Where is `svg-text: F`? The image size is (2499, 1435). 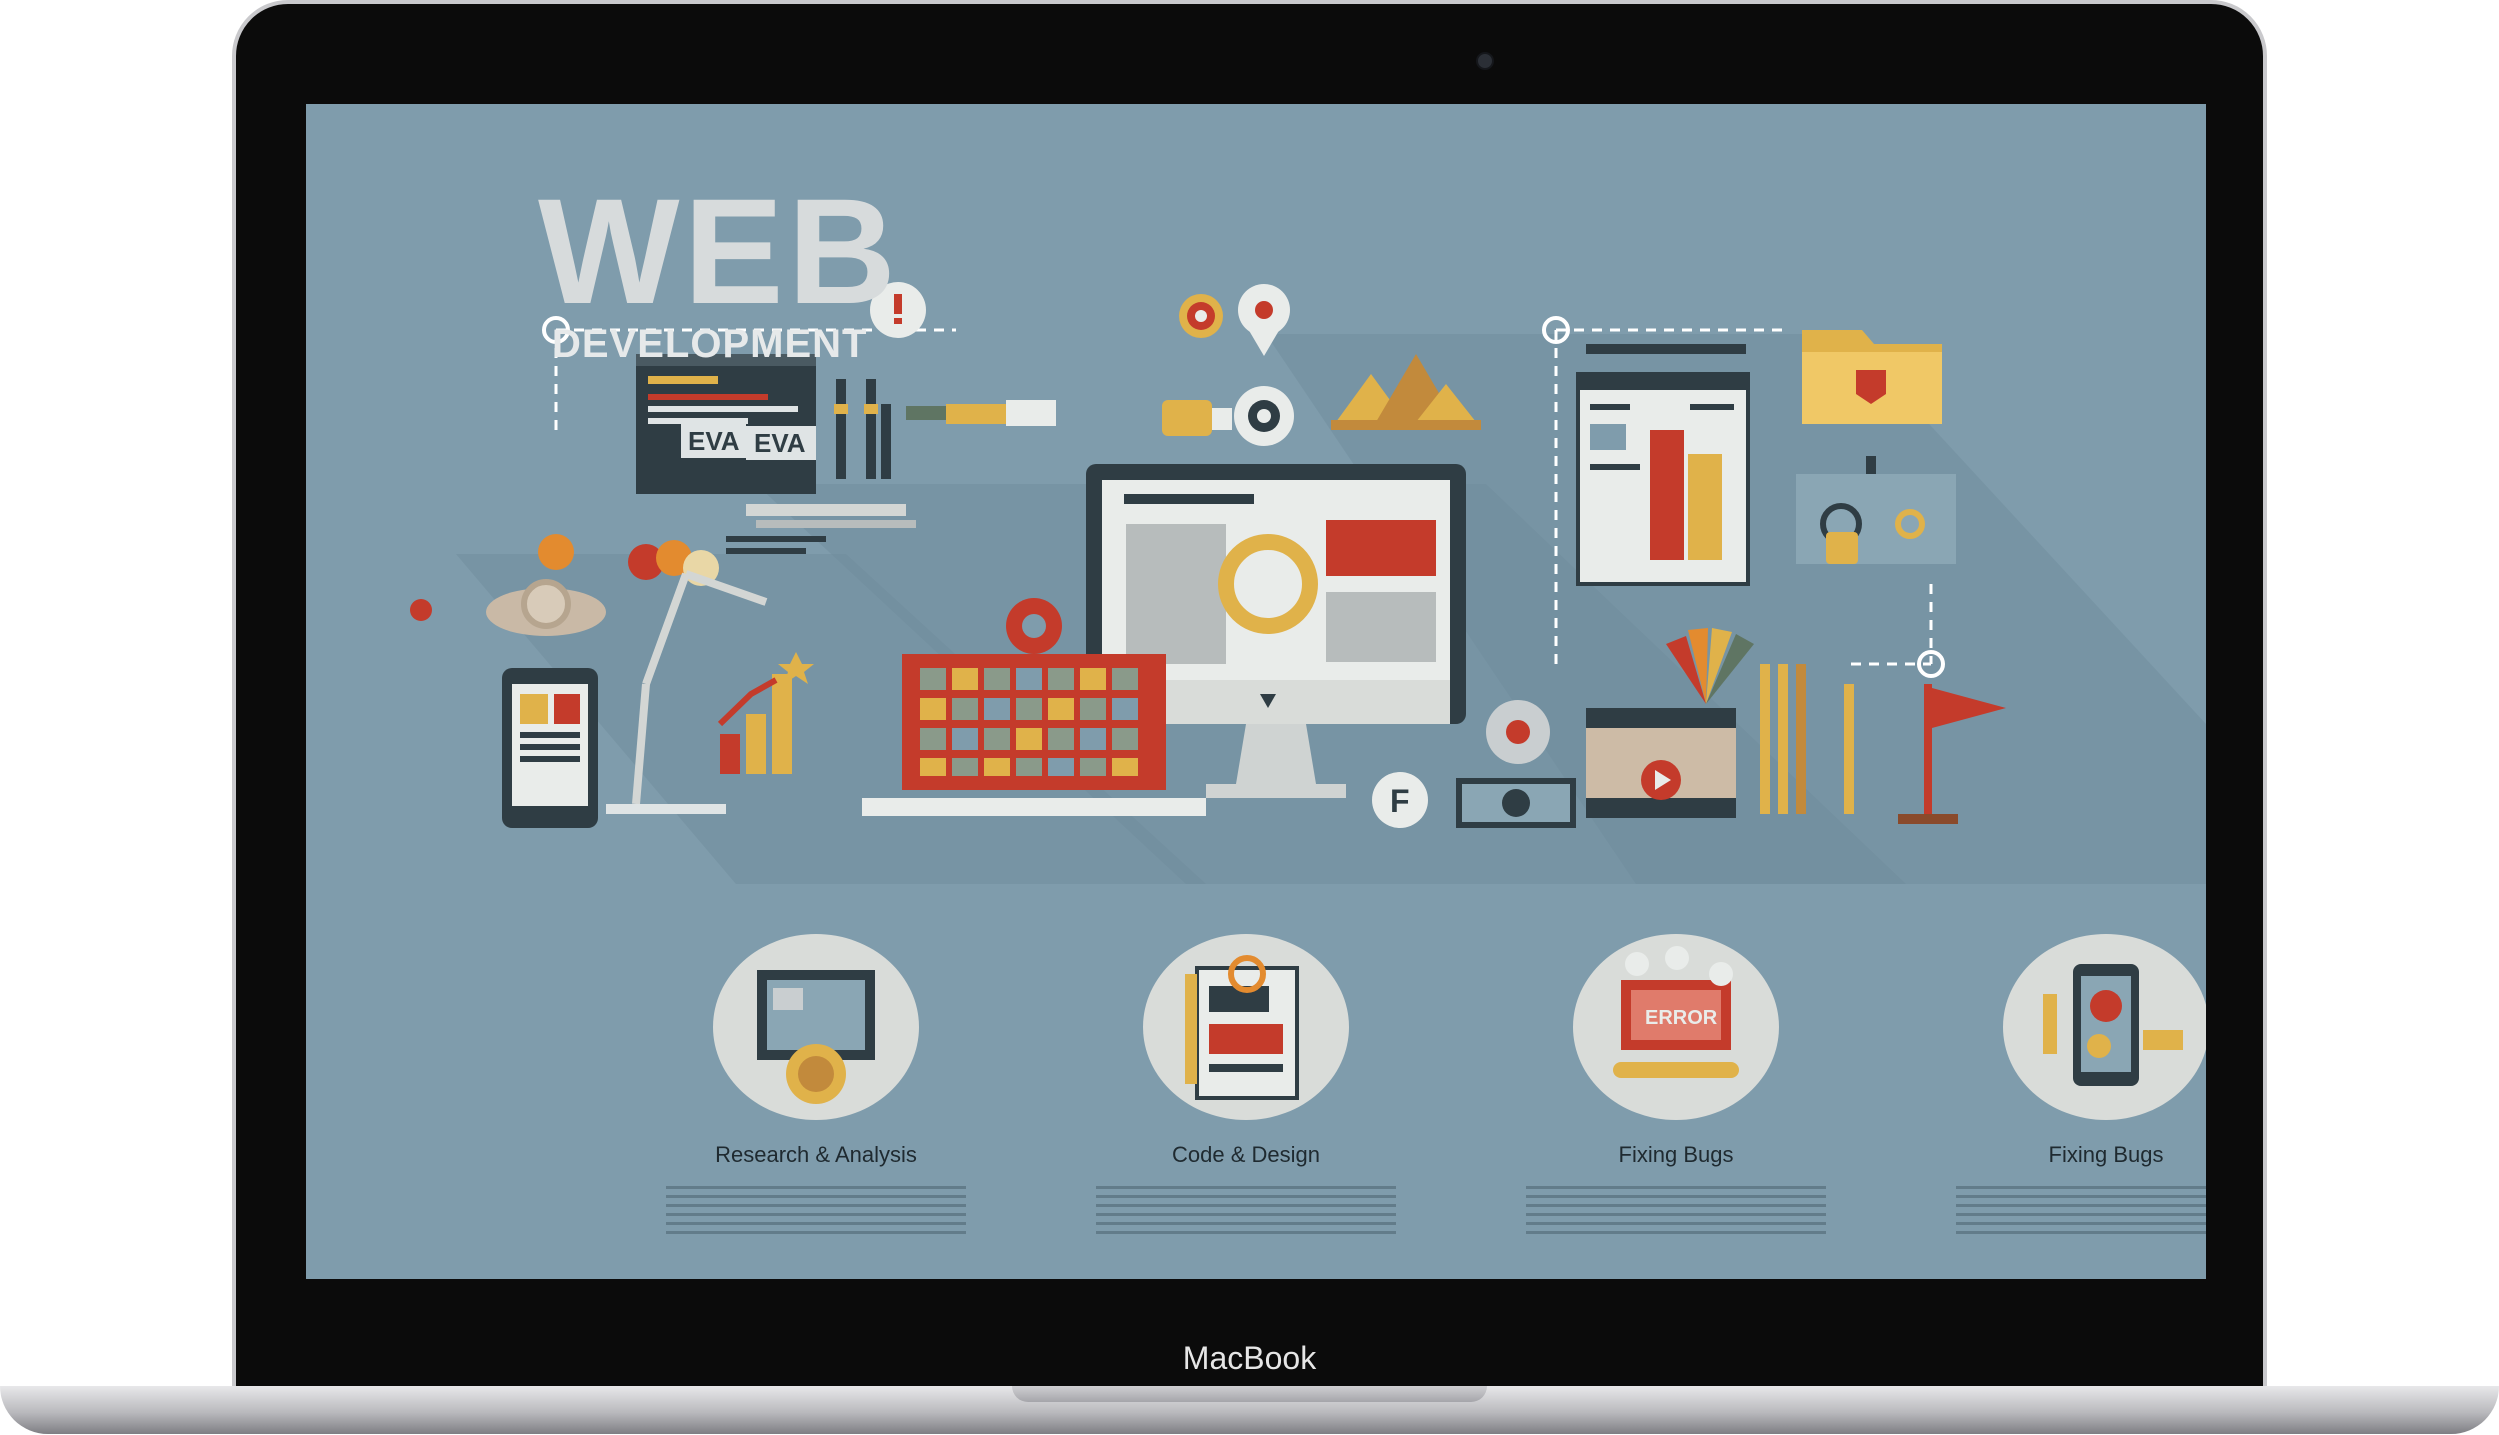 svg-text: F is located at coordinates (1400, 801).